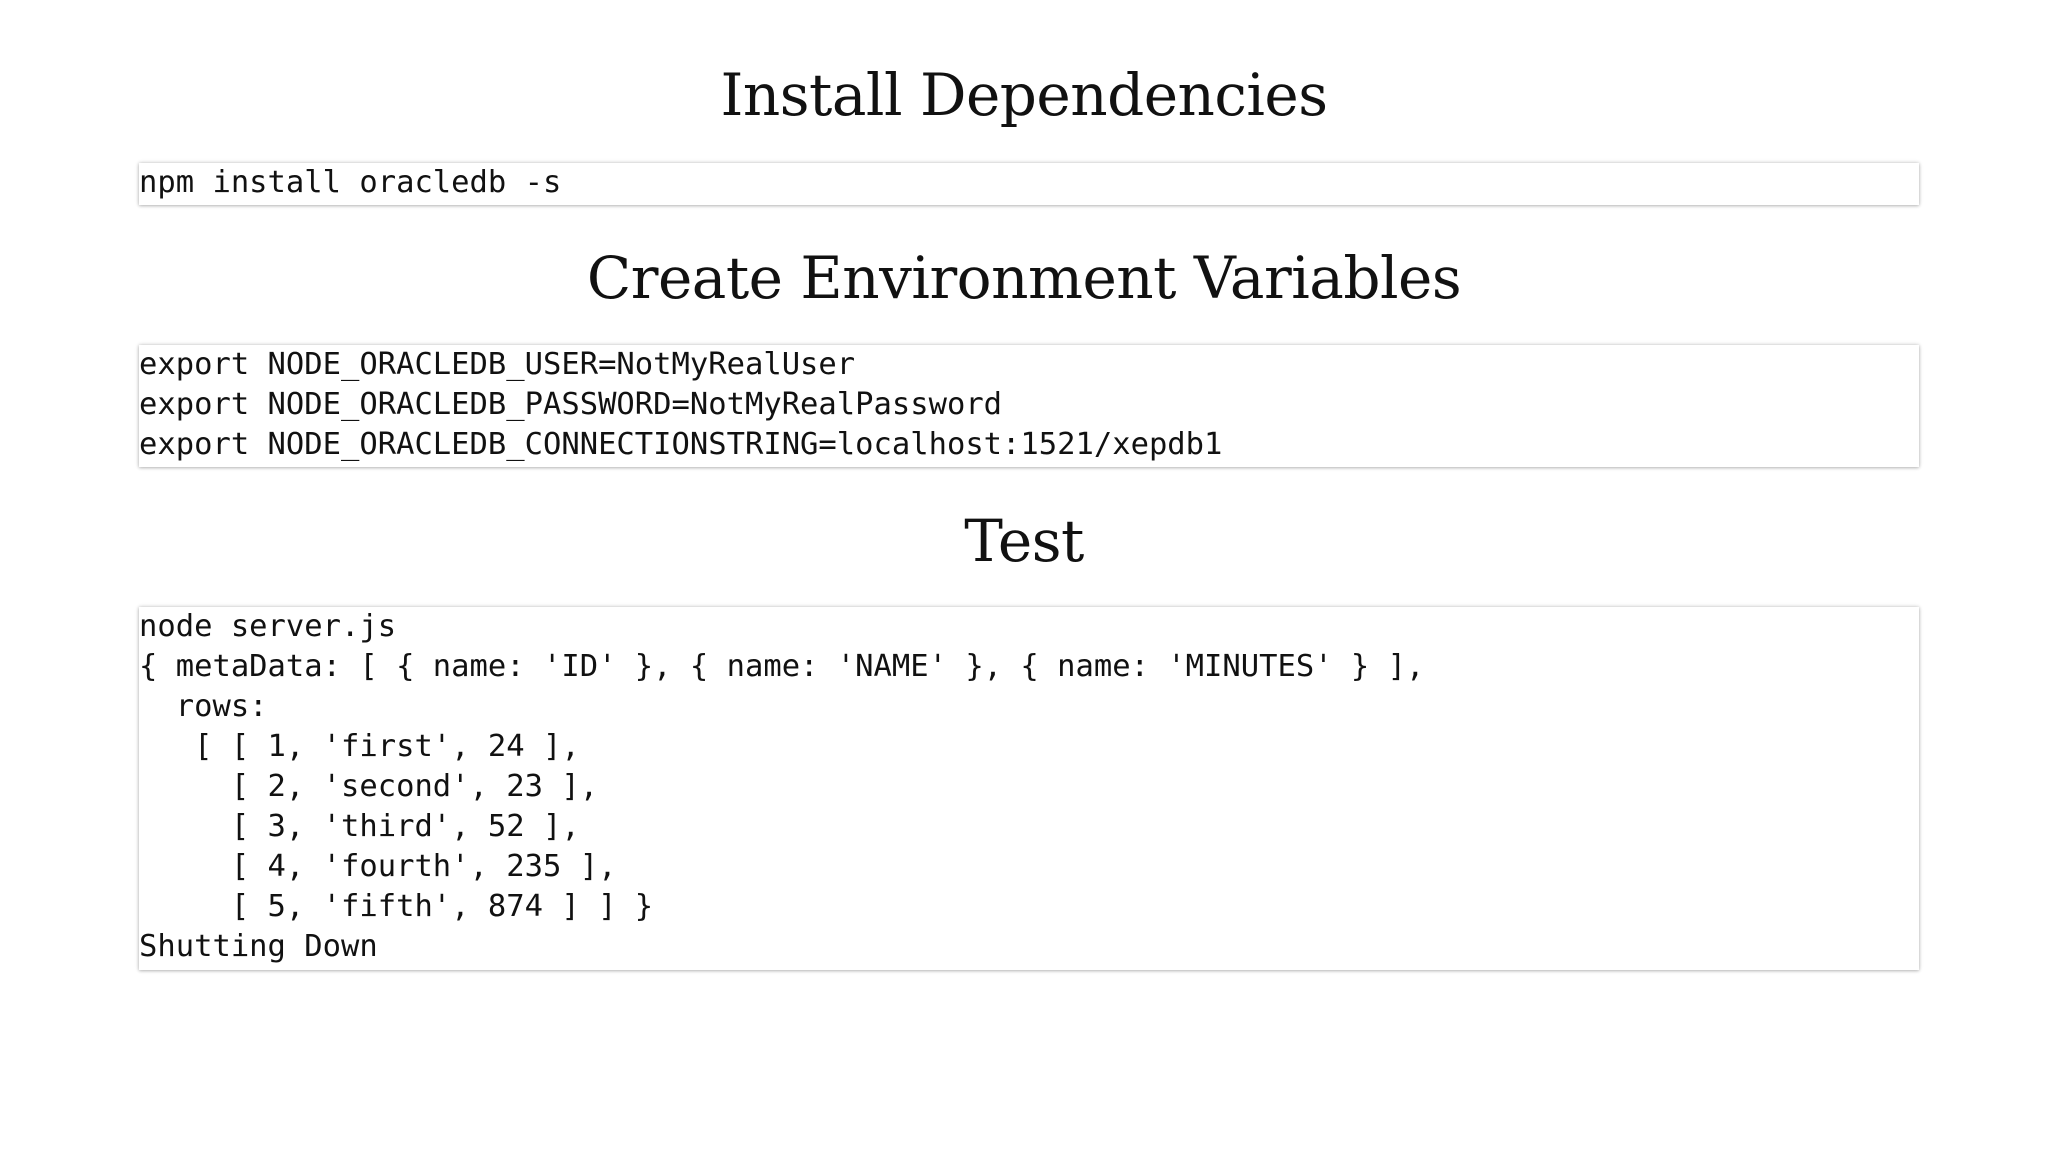 The height and width of the screenshot is (1152, 2048). What do you see at coordinates (268, 626) in the screenshot?
I see `code-line: node server.js` at bounding box center [268, 626].